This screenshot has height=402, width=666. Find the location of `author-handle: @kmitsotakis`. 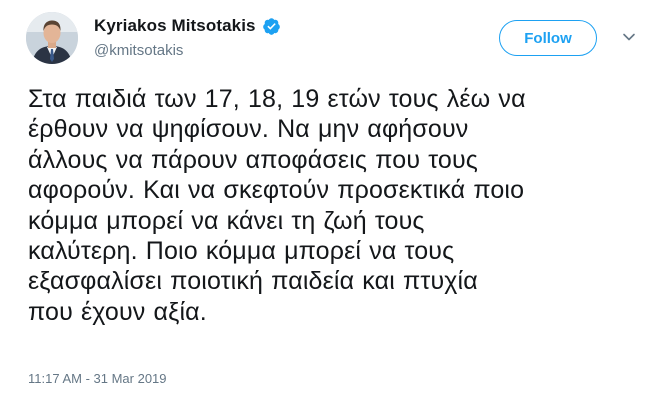

author-handle: @kmitsotakis is located at coordinates (138, 50).